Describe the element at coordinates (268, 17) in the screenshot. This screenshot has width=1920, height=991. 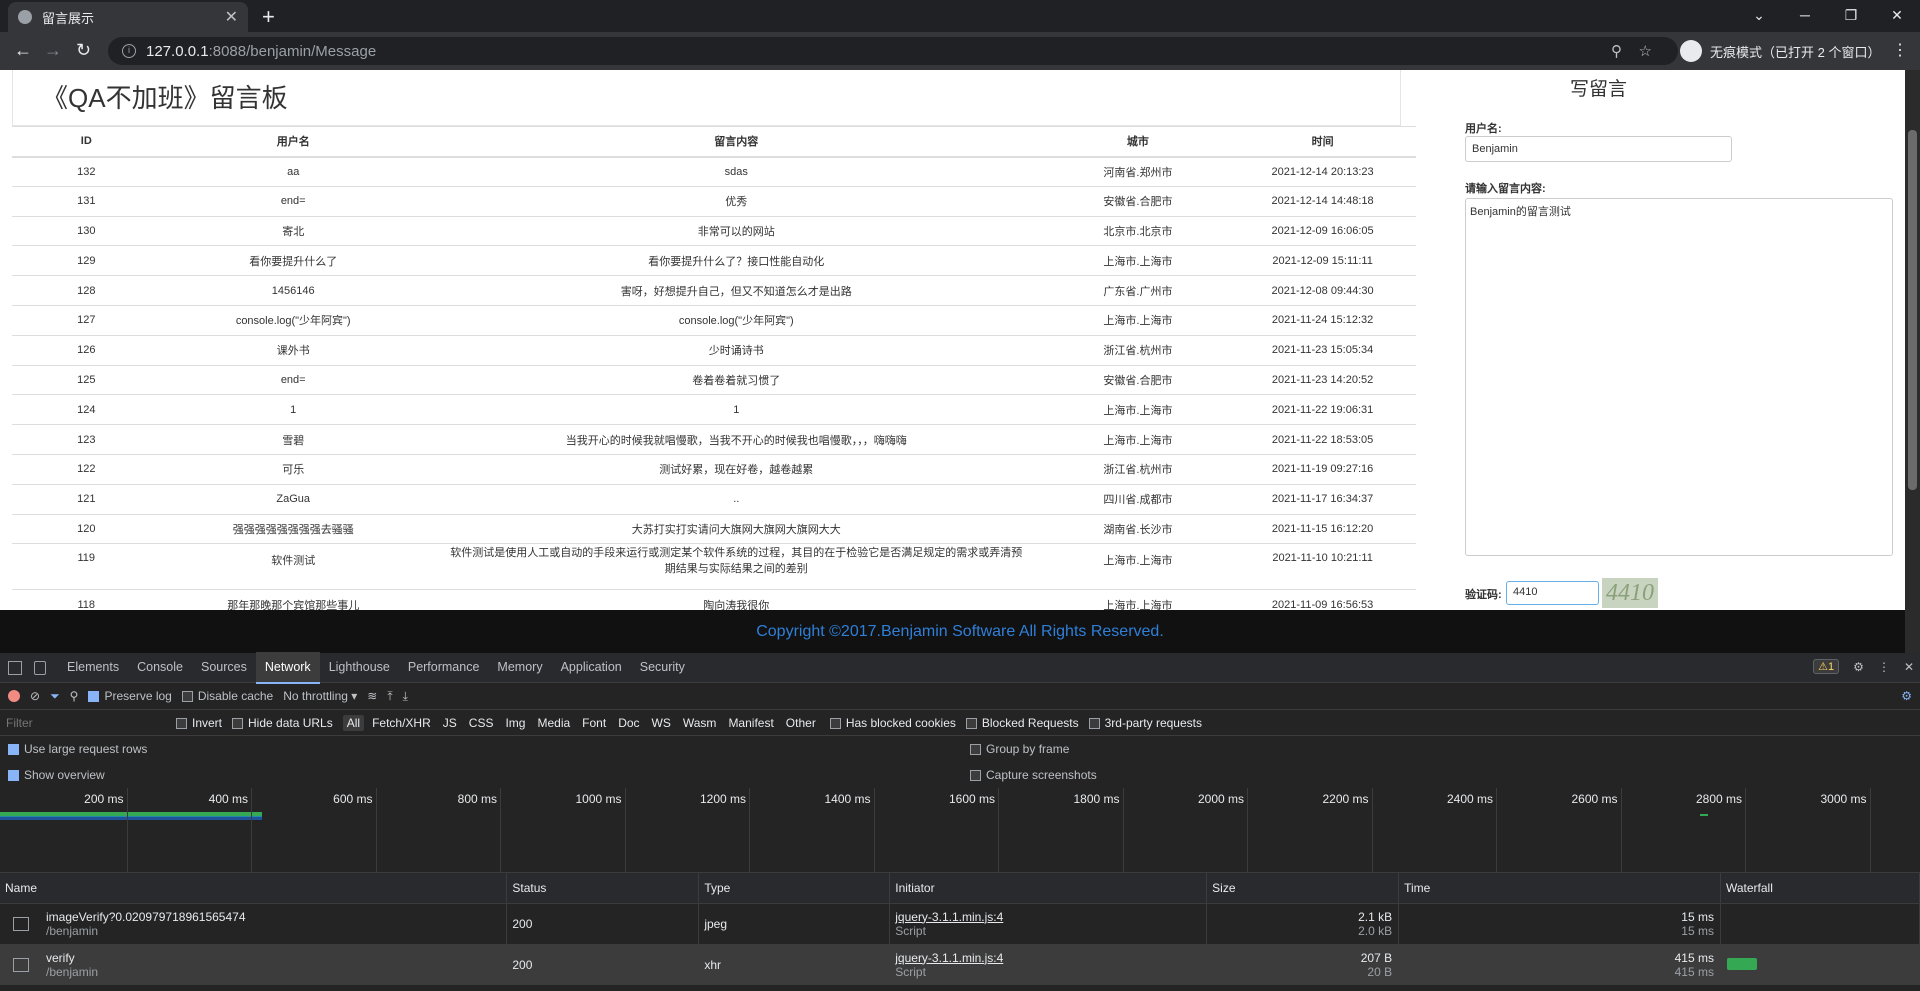
I see `new-tab-button: +` at that location.